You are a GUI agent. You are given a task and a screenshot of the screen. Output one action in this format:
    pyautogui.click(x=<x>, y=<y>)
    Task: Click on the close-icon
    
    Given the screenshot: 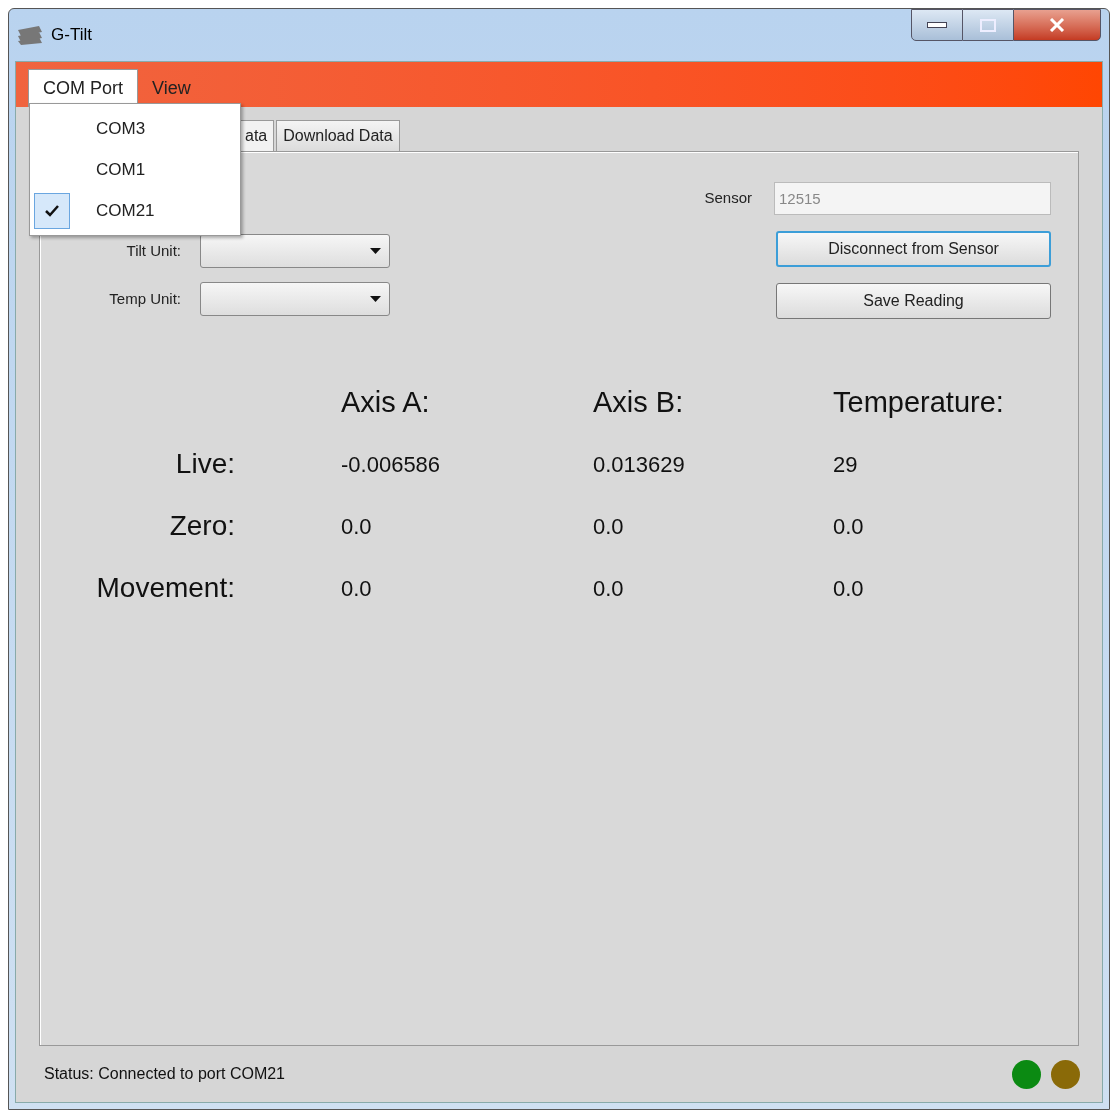 What is the action you would take?
    pyautogui.click(x=1057, y=25)
    